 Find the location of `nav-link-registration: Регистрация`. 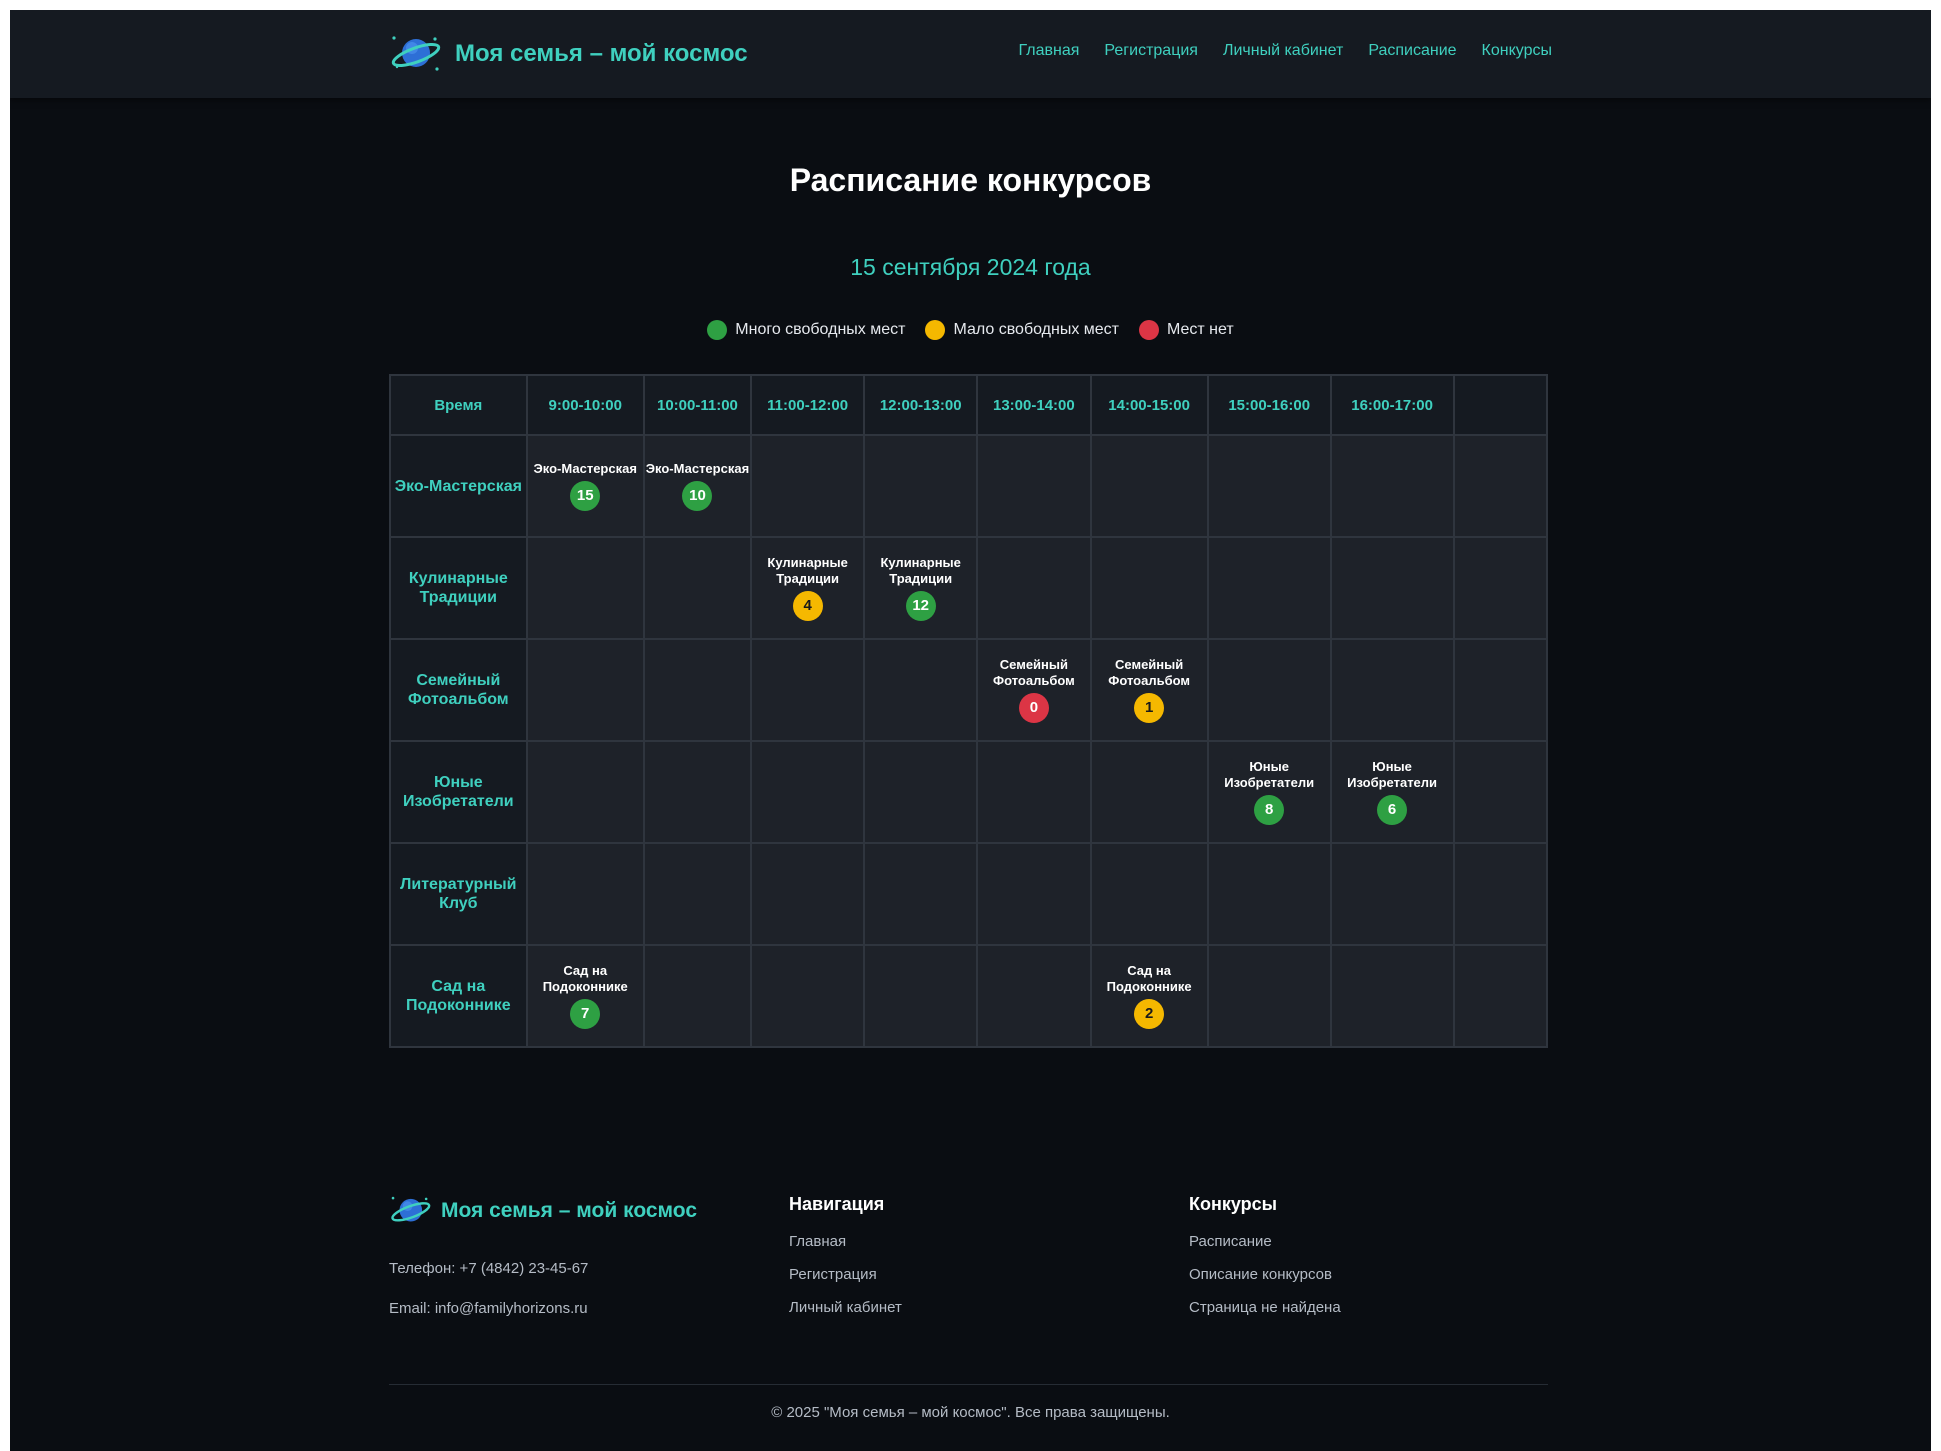

nav-link-registration: Регистрация is located at coordinates (1151, 51).